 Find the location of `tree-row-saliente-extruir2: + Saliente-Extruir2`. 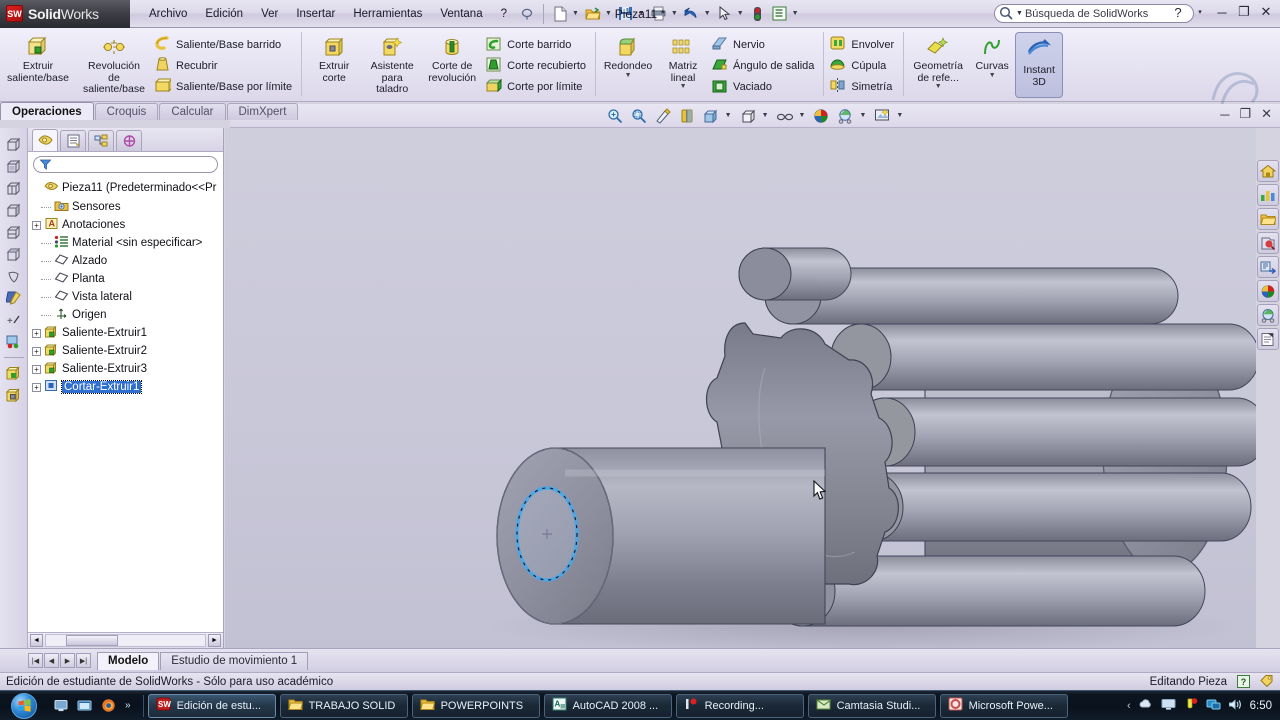

tree-row-saliente-extruir2: + Saliente-Extruir2 is located at coordinates (127, 351).